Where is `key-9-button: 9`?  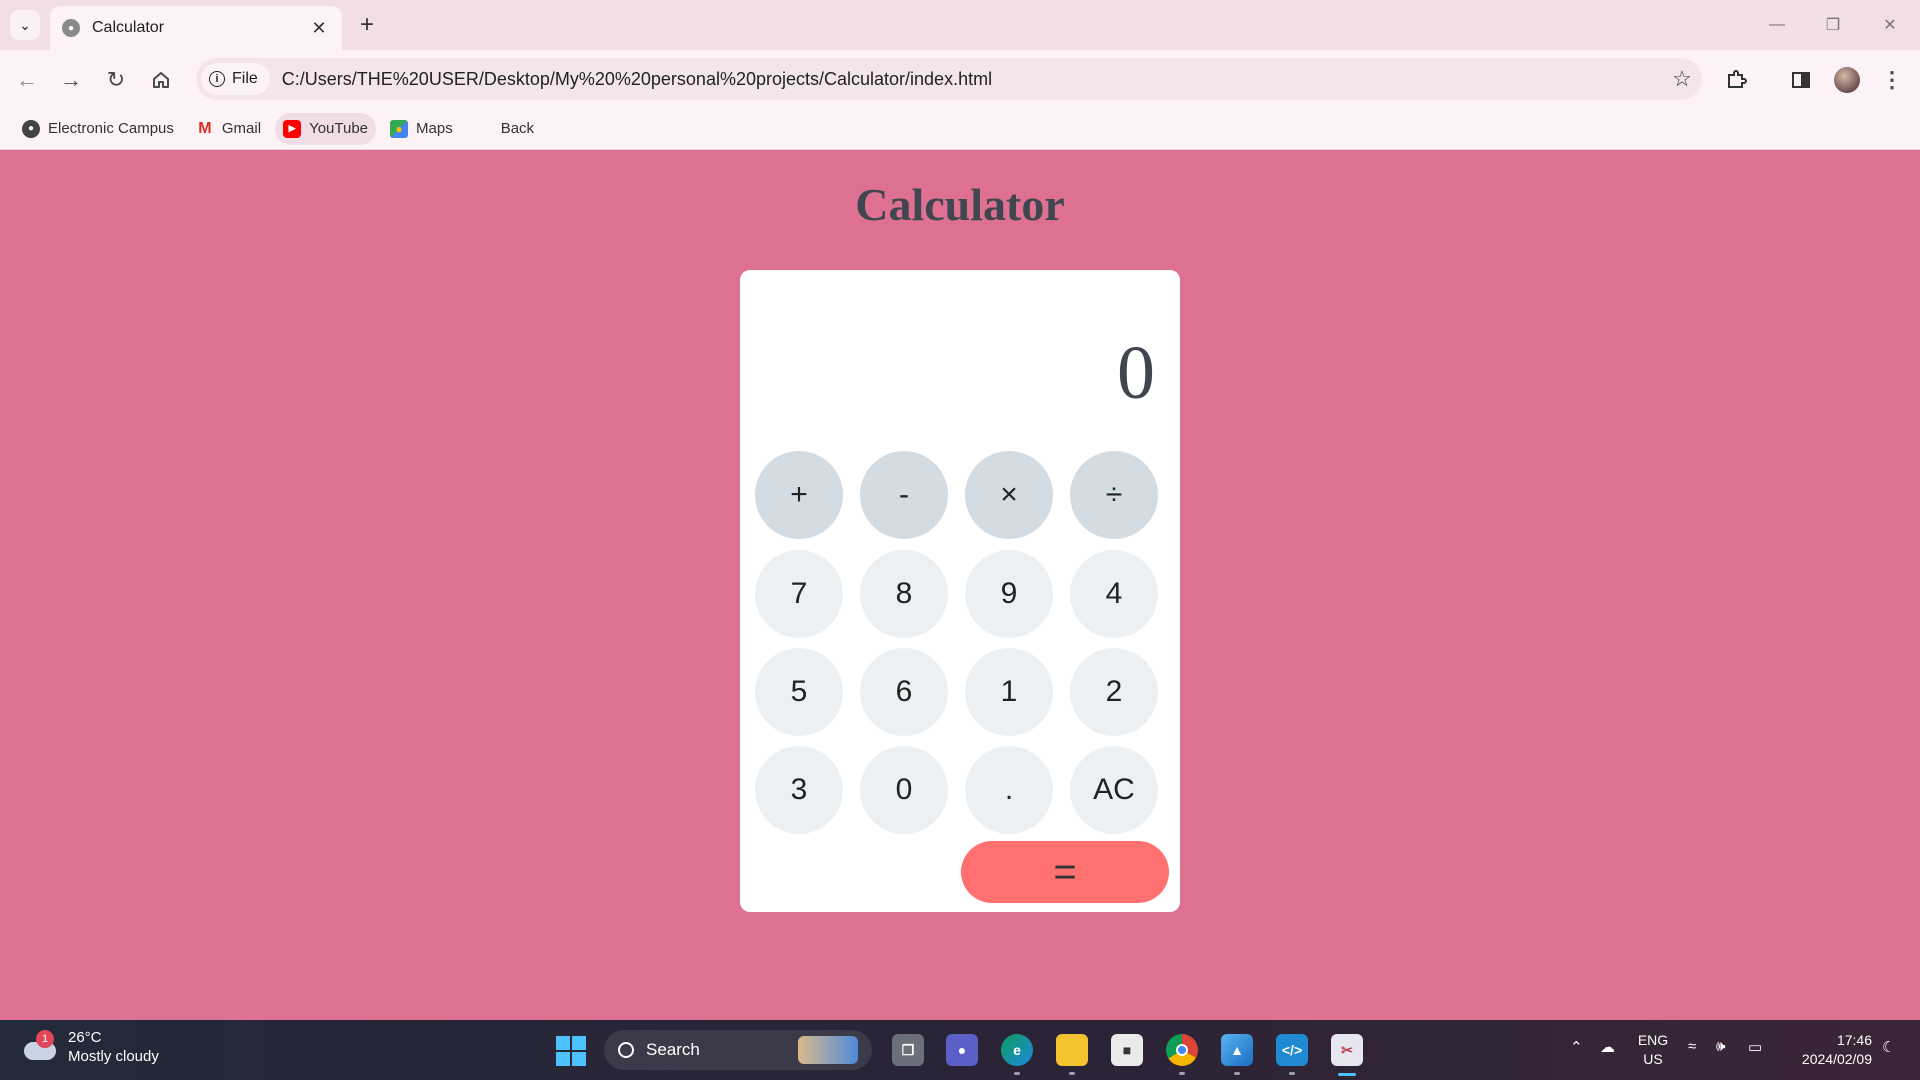
key-9-button: 9 is located at coordinates (1009, 594).